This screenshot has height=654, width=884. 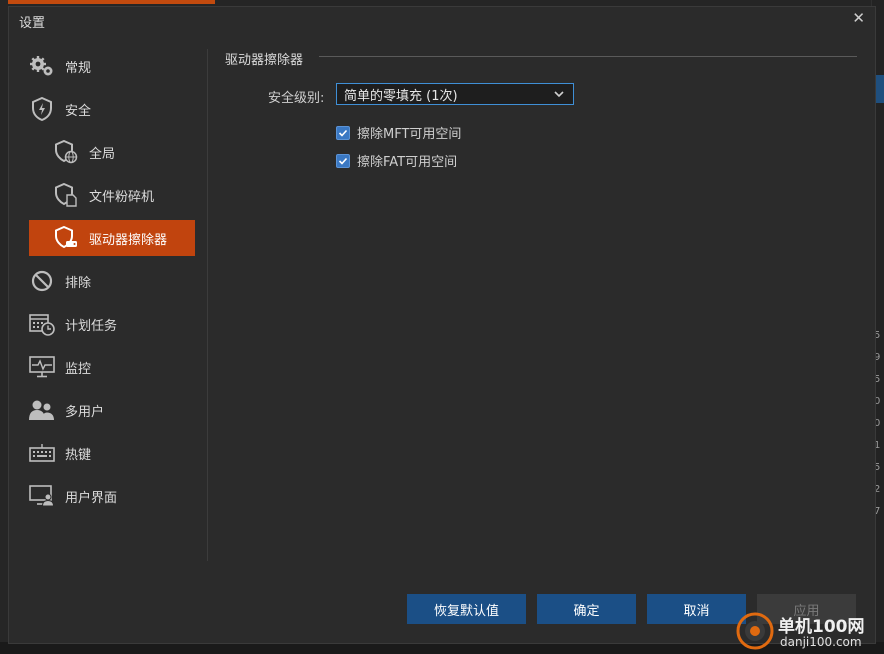 I want to click on background-app-left-edge, so click(x=4, y=327).